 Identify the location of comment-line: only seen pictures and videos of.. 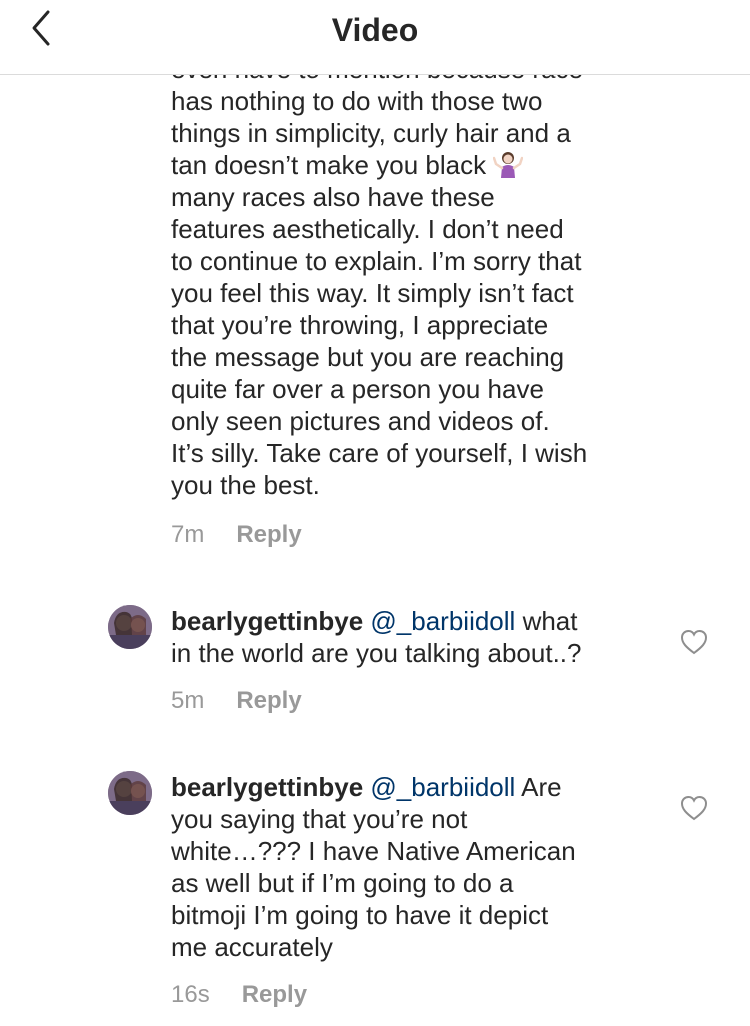
(360, 421).